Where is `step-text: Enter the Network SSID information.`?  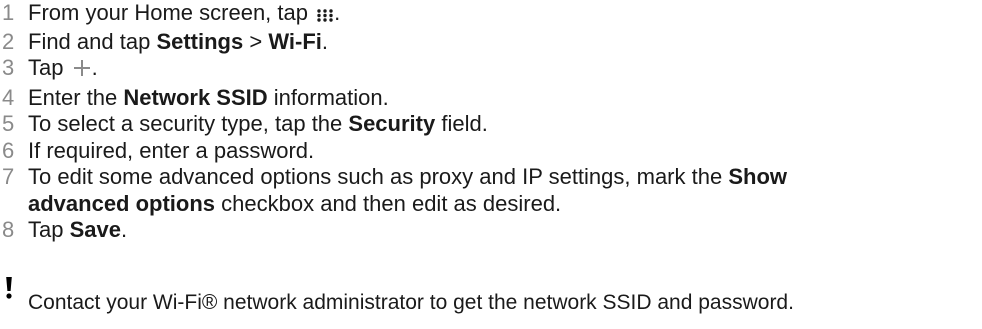
step-text: Enter the Network SSID information. is located at coordinates (208, 97).